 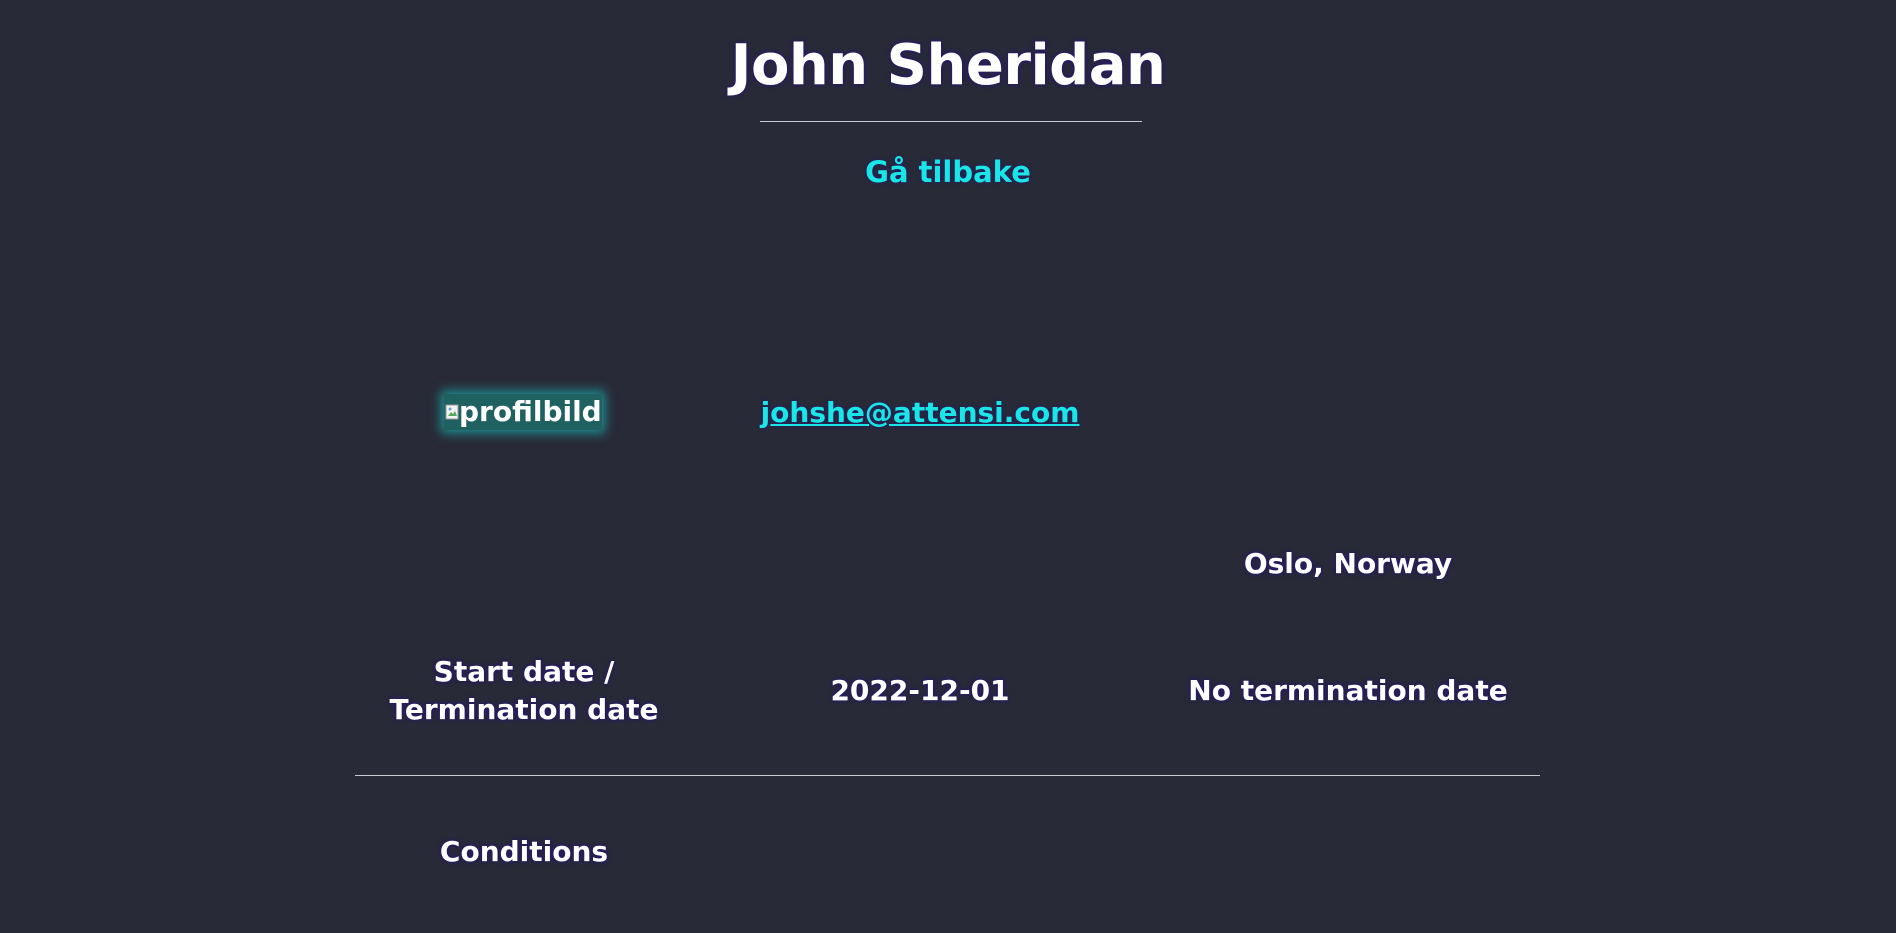 I want to click on title-divider, so click(x=951, y=121).